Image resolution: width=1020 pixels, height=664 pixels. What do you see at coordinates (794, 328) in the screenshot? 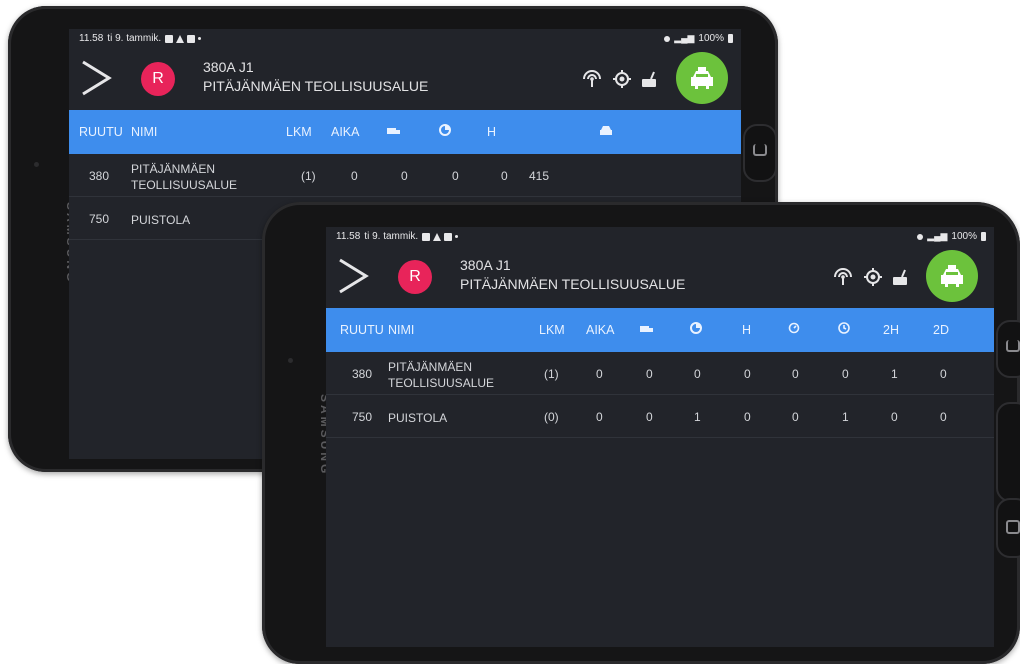
I see `timer-icon` at bounding box center [794, 328].